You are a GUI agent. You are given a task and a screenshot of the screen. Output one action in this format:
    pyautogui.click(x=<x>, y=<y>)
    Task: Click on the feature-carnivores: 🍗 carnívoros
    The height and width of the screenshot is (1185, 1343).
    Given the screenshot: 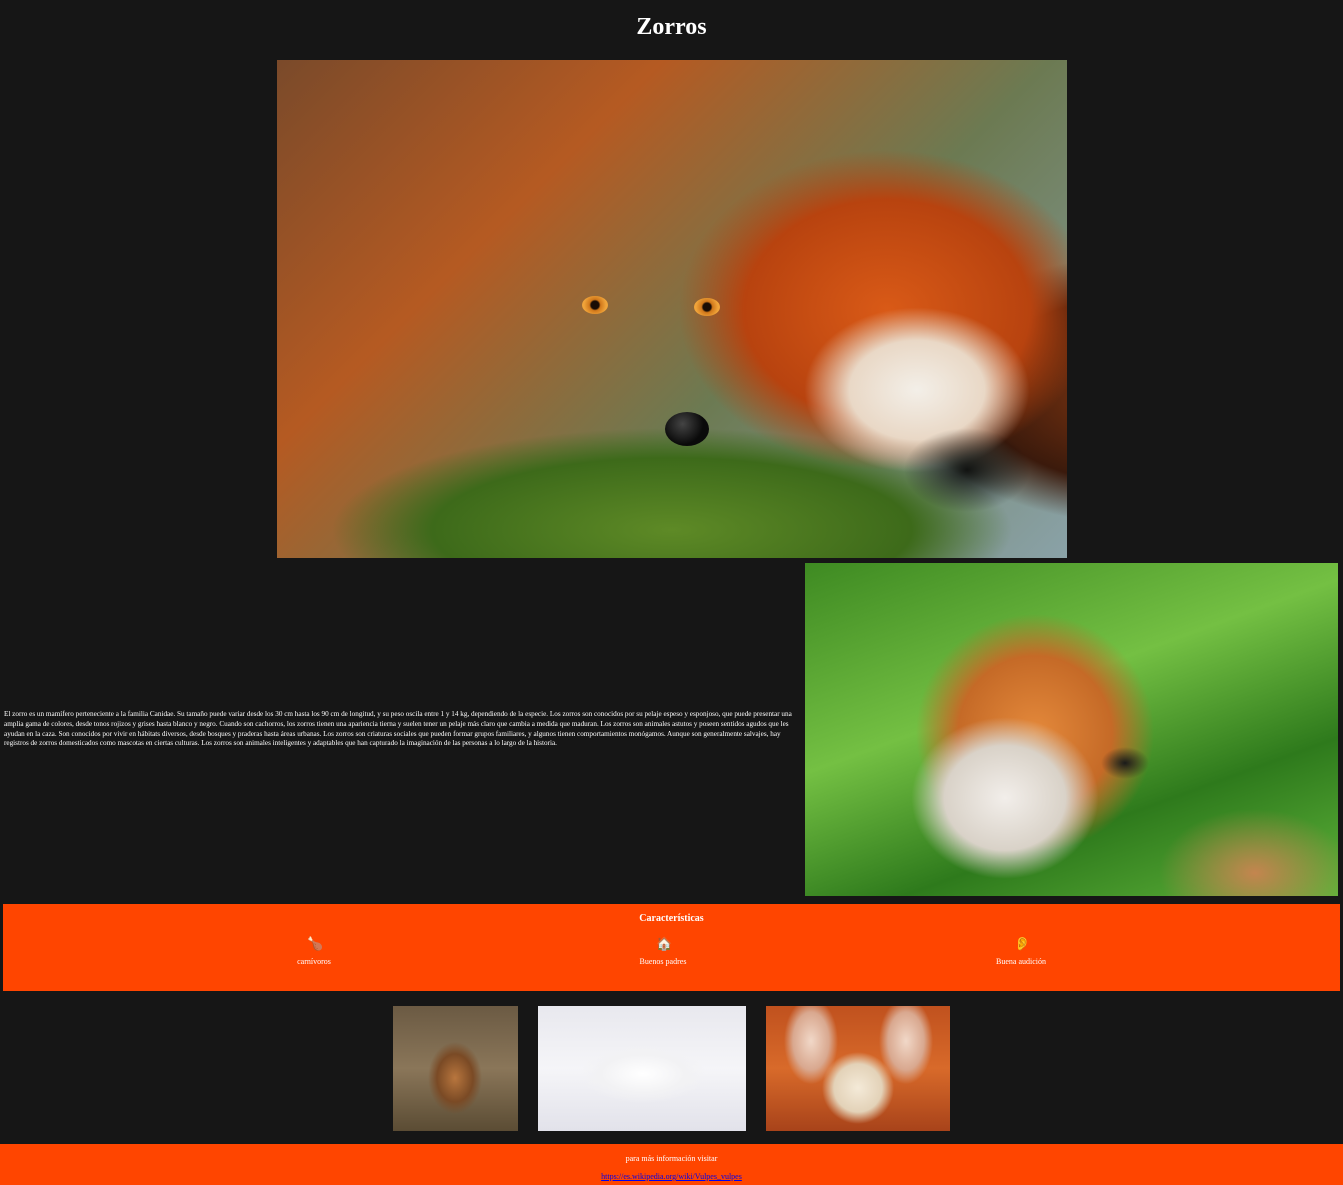 What is the action you would take?
    pyautogui.click(x=314, y=951)
    